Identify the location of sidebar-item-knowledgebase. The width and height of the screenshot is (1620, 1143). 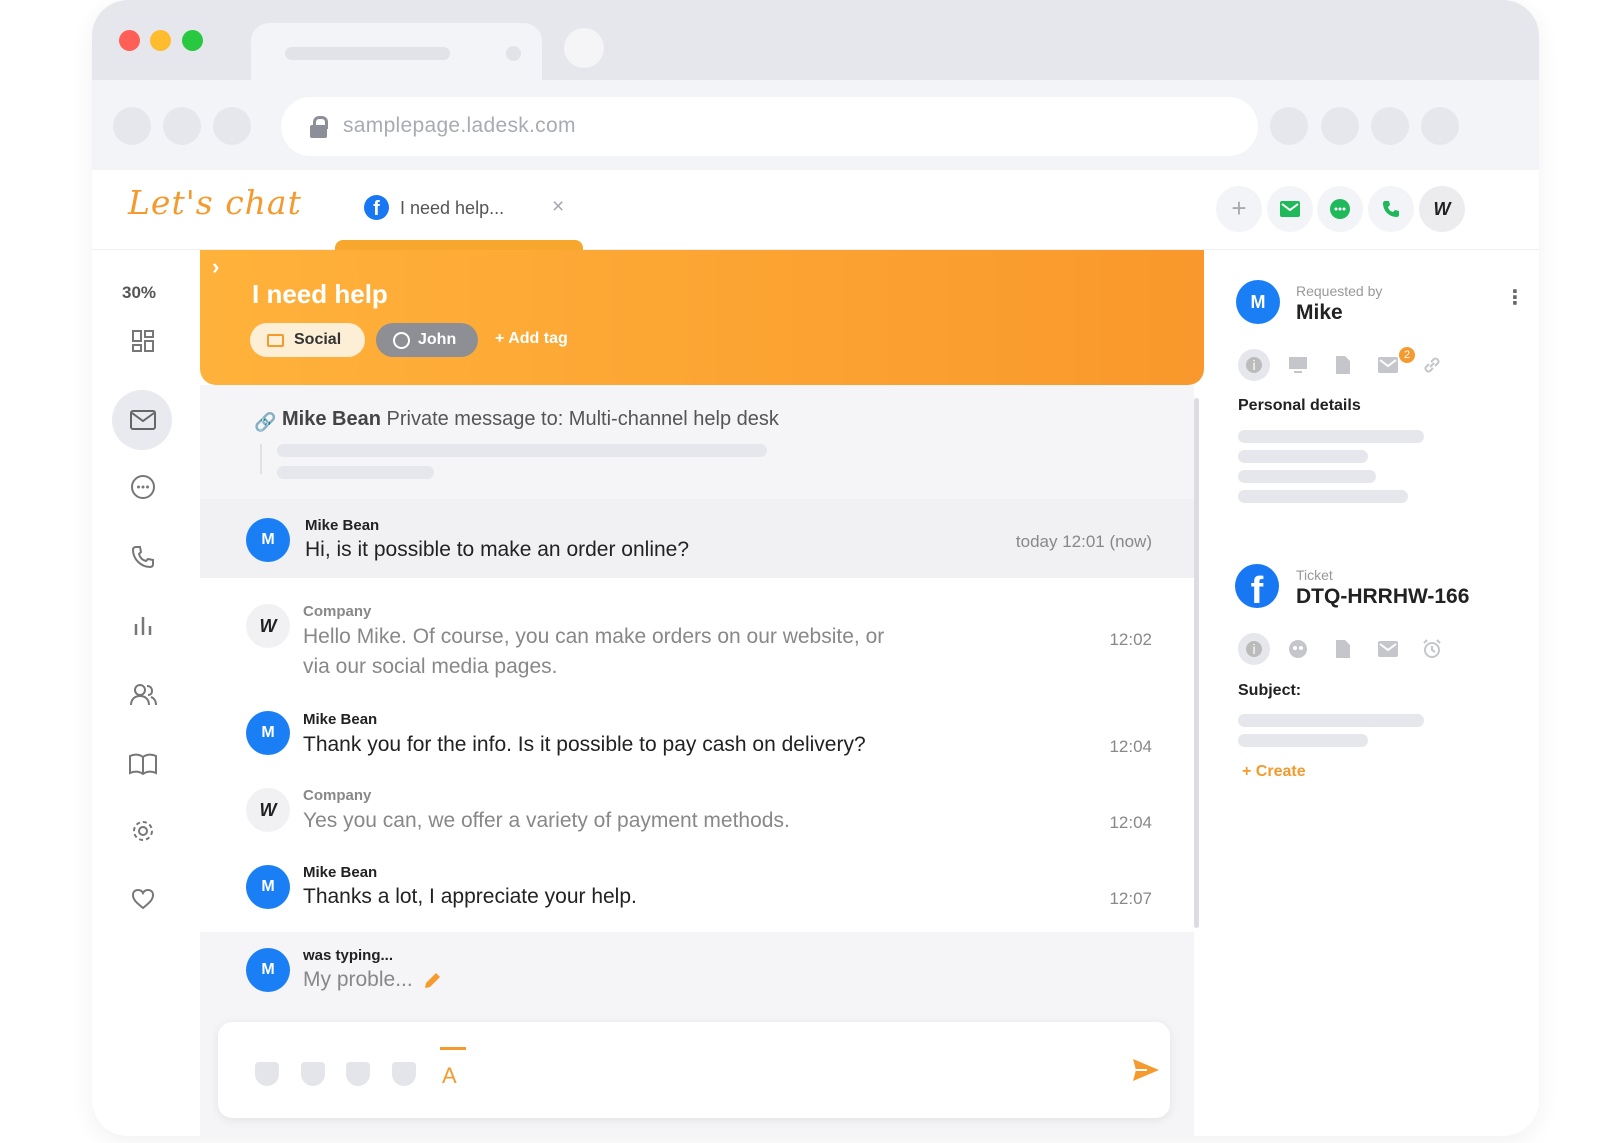
(143, 764).